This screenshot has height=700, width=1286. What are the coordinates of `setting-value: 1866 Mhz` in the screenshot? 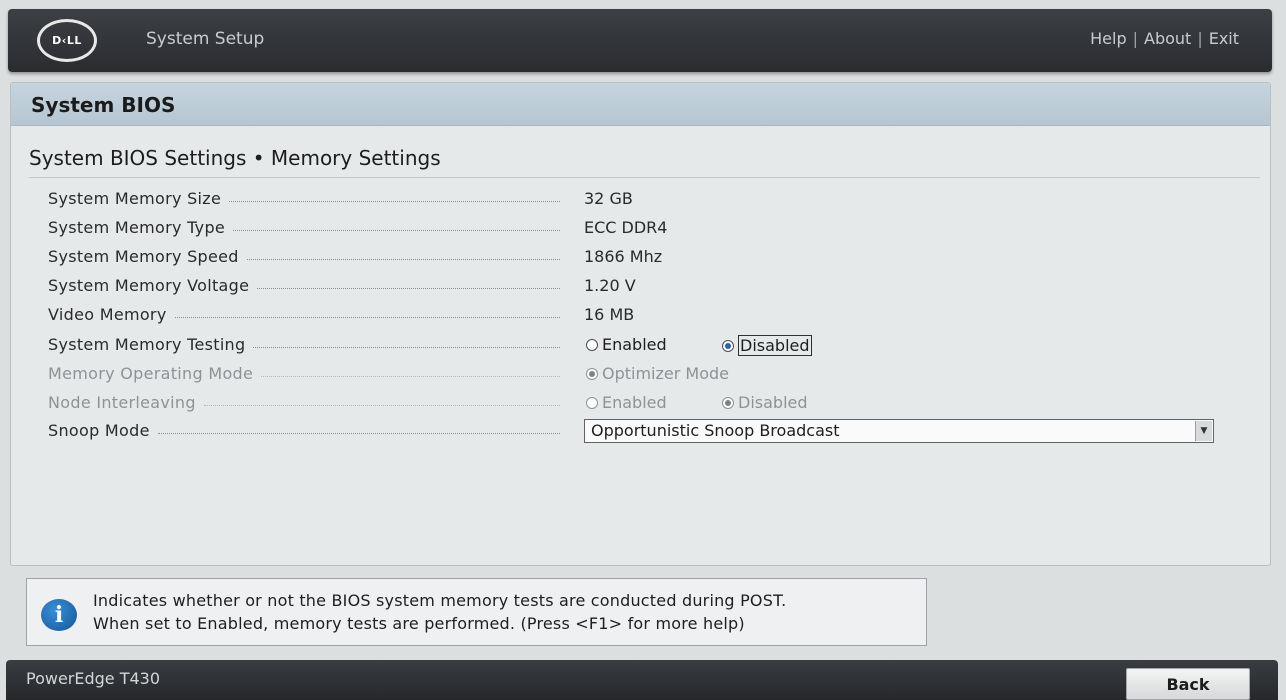 It's located at (623, 256).